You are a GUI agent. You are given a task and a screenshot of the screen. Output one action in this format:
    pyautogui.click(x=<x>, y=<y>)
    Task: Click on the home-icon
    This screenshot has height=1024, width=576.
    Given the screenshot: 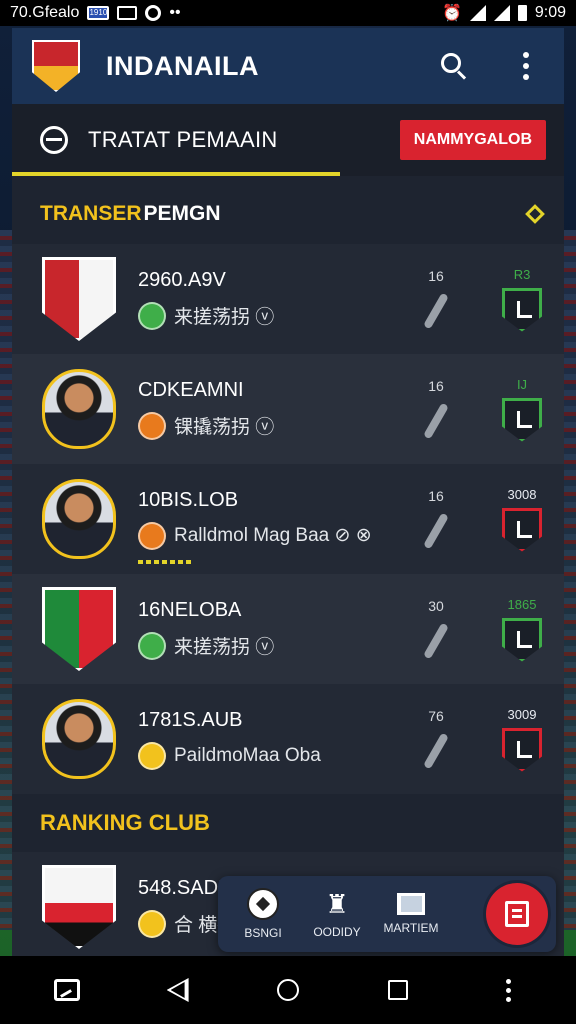 What is the action you would take?
    pyautogui.click(x=287, y=990)
    